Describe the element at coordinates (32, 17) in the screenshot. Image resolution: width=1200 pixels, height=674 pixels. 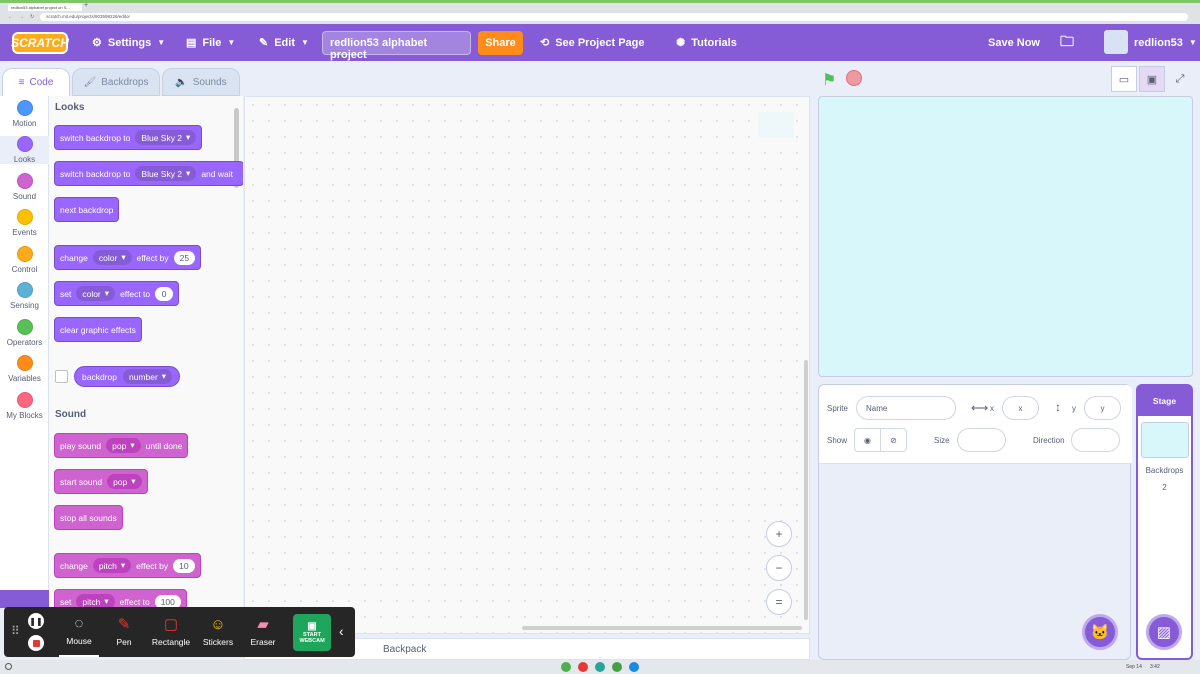
I see `reload-icon: ↻` at that location.